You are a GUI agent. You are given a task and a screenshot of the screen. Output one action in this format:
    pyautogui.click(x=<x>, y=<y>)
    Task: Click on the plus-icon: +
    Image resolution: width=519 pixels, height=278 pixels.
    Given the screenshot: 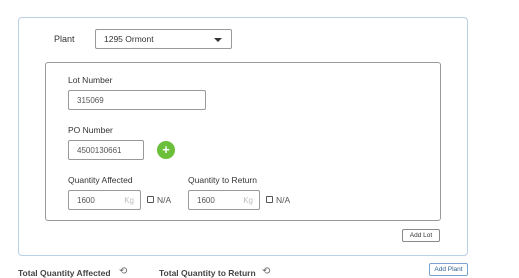 What is the action you would take?
    pyautogui.click(x=166, y=149)
    